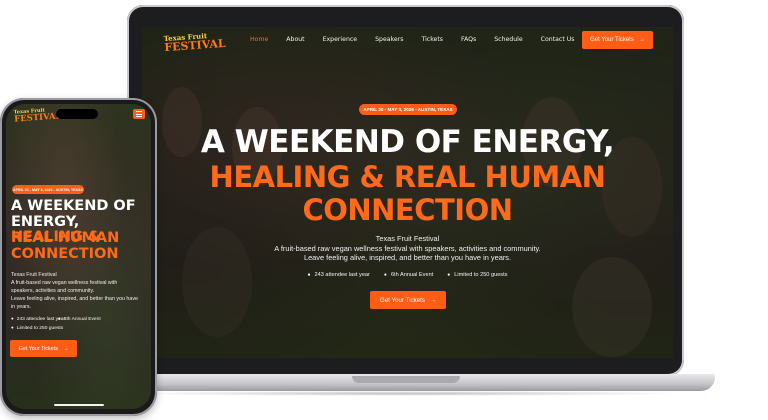 This screenshot has width=768, height=420. Describe the element at coordinates (38, 116) in the screenshot. I see `phone-festival-logo: Texas Fruit FESTIVAL` at that location.